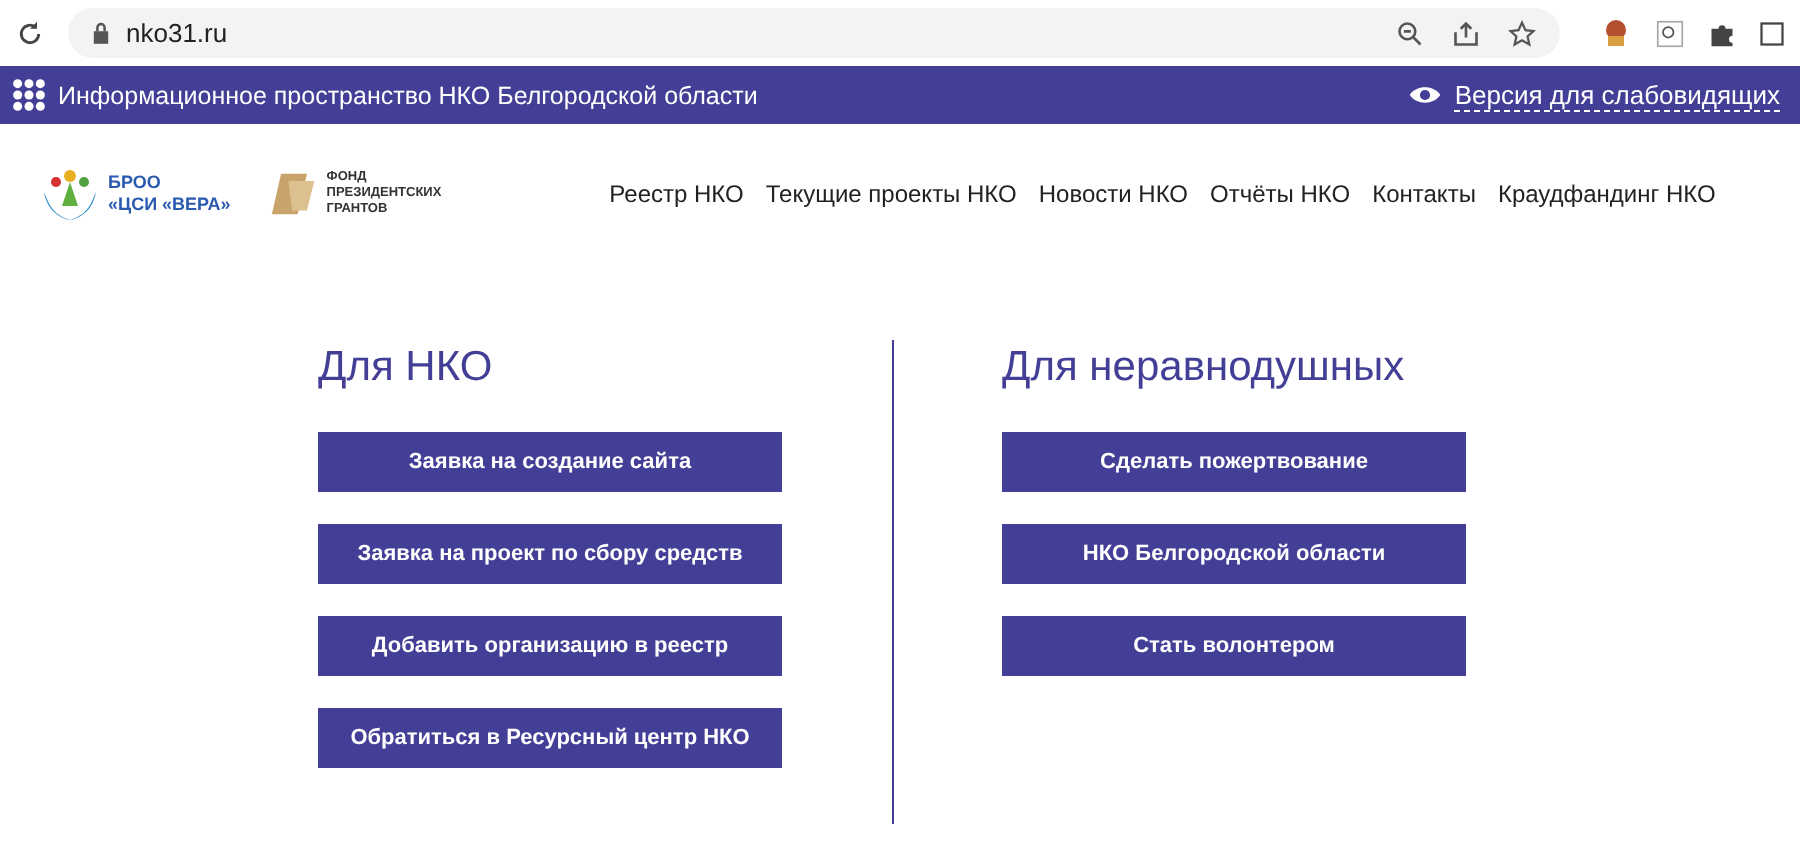 This screenshot has width=1800, height=846. I want to click on nav-link: Текущие проекты НКО, so click(891, 194).